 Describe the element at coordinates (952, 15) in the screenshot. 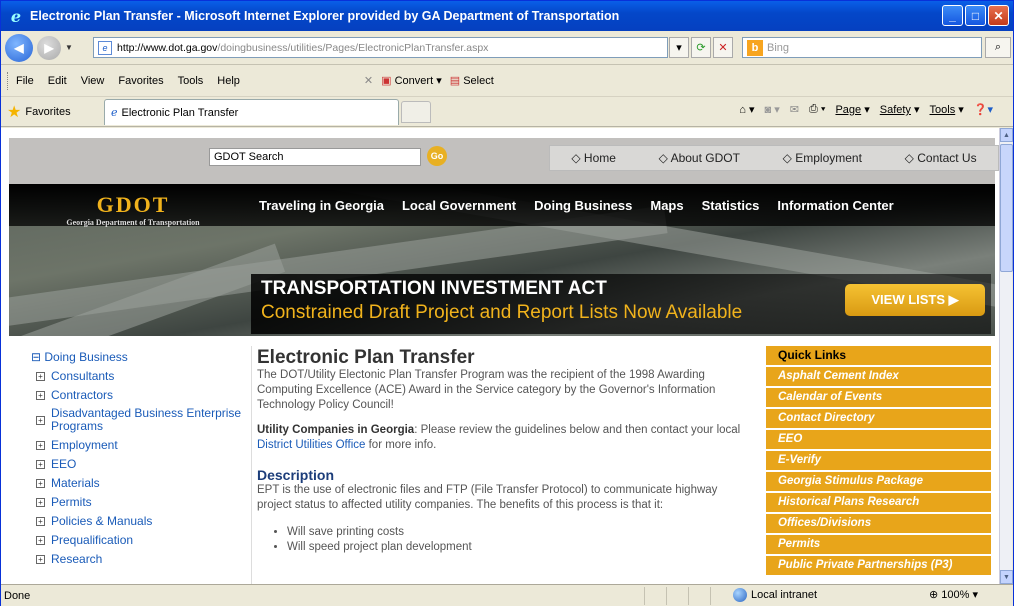

I see `minimize-button: _` at that location.